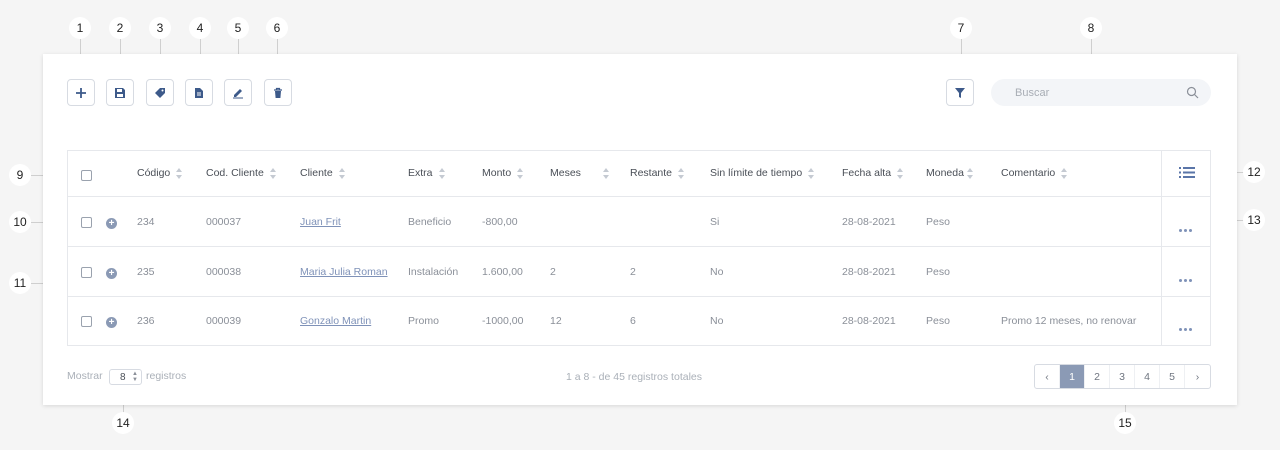 The width and height of the screenshot is (1280, 450). What do you see at coordinates (200, 28) in the screenshot?
I see `callout-4: 4` at bounding box center [200, 28].